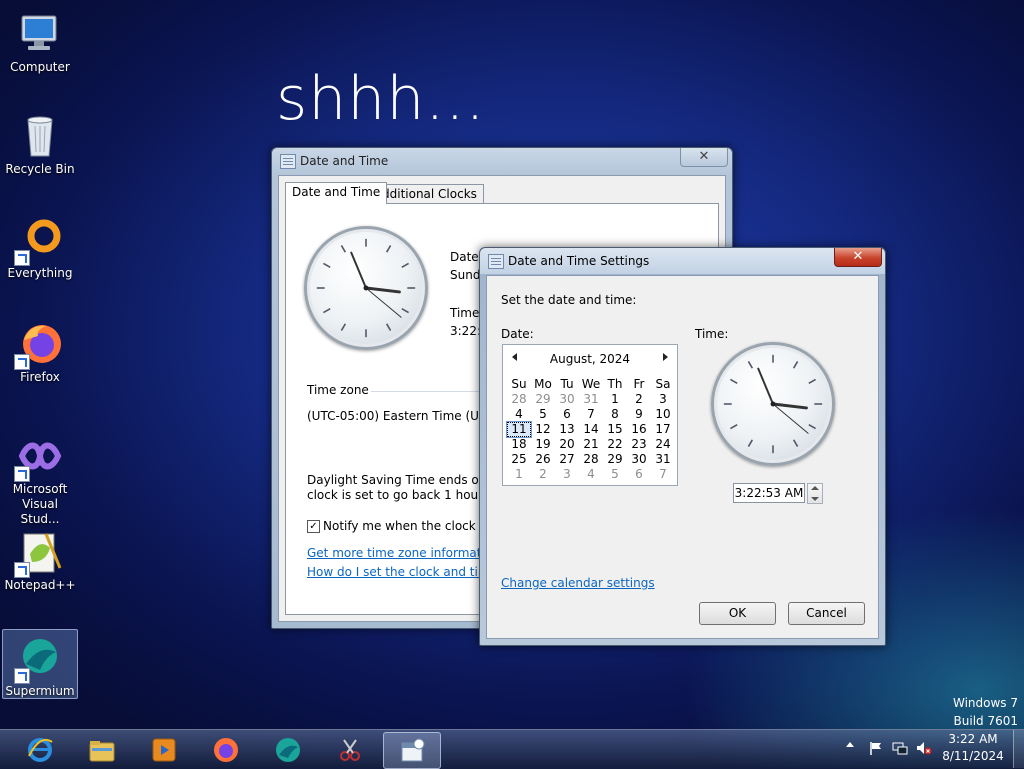 The image size is (1024, 769). What do you see at coordinates (288, 749) in the screenshot?
I see `taskbar-supermium` at bounding box center [288, 749].